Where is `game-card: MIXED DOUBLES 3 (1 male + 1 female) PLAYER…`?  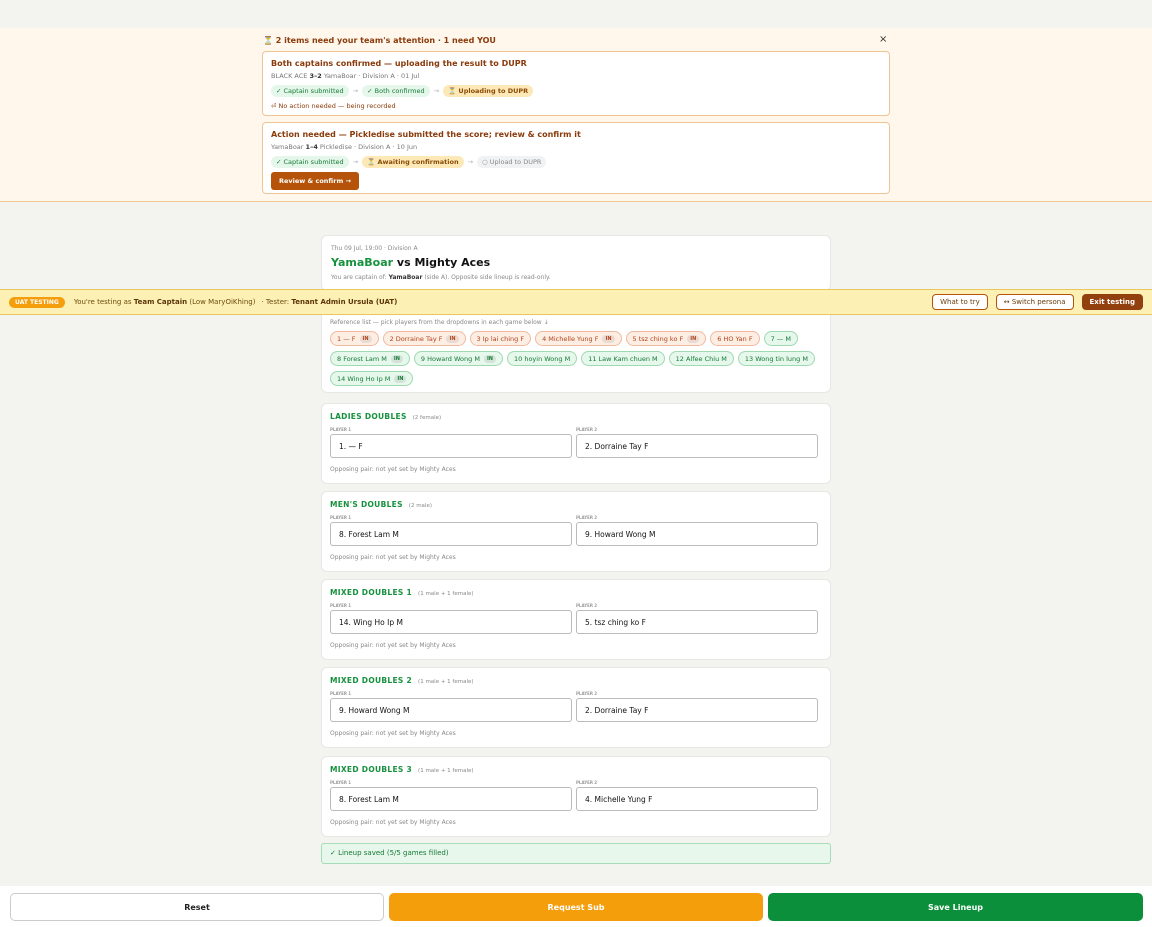
game-card: MIXED DOUBLES 3 (1 male + 1 female) PLAYER… is located at coordinates (576, 796).